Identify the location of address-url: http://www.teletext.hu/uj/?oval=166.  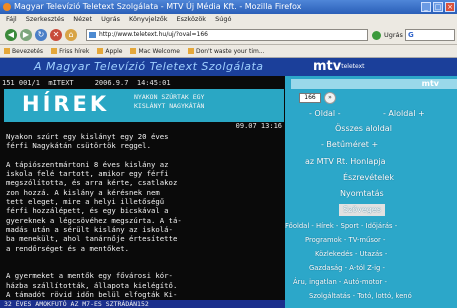
(153, 34).